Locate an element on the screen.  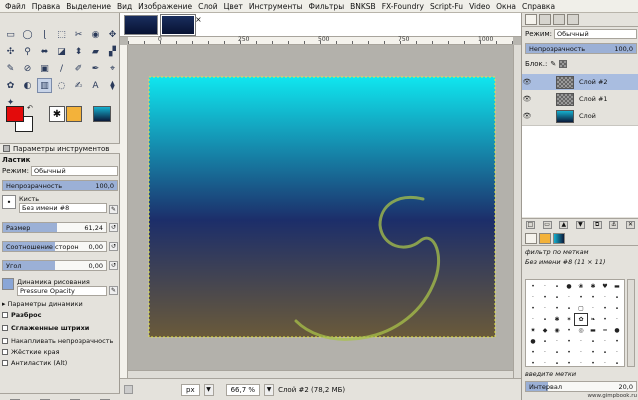
dynamics-field: Pressure Opacity is located at coordinates (62, 291).